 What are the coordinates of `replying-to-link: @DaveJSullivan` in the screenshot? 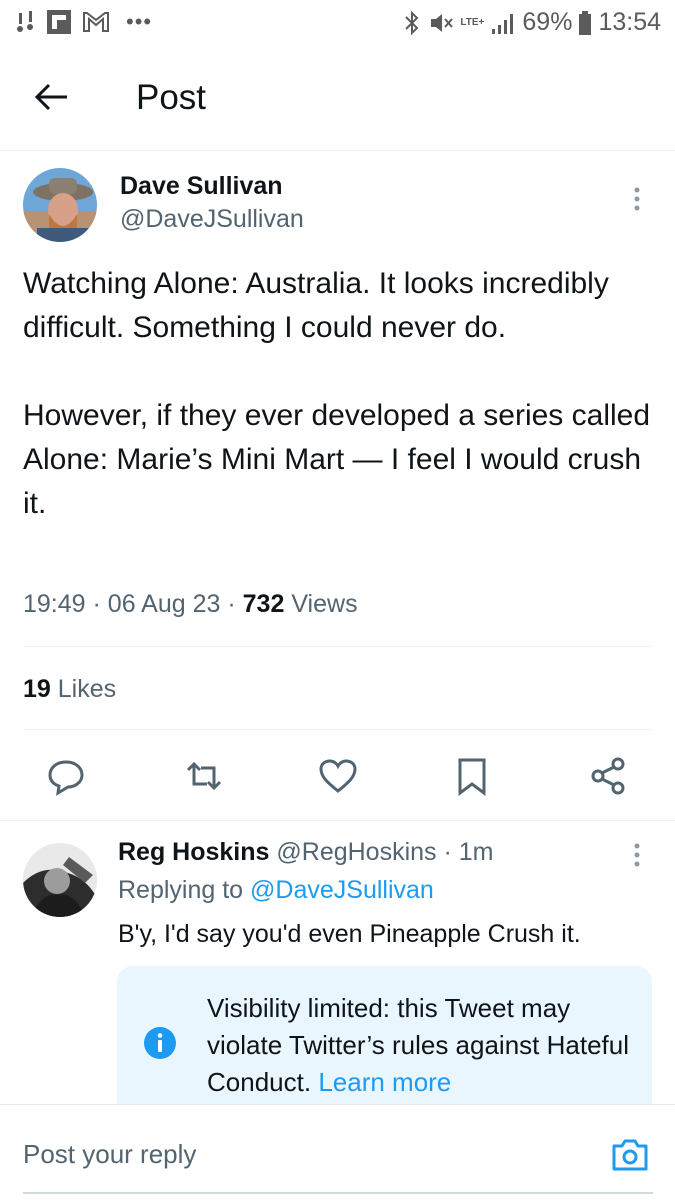 It's located at (342, 890).